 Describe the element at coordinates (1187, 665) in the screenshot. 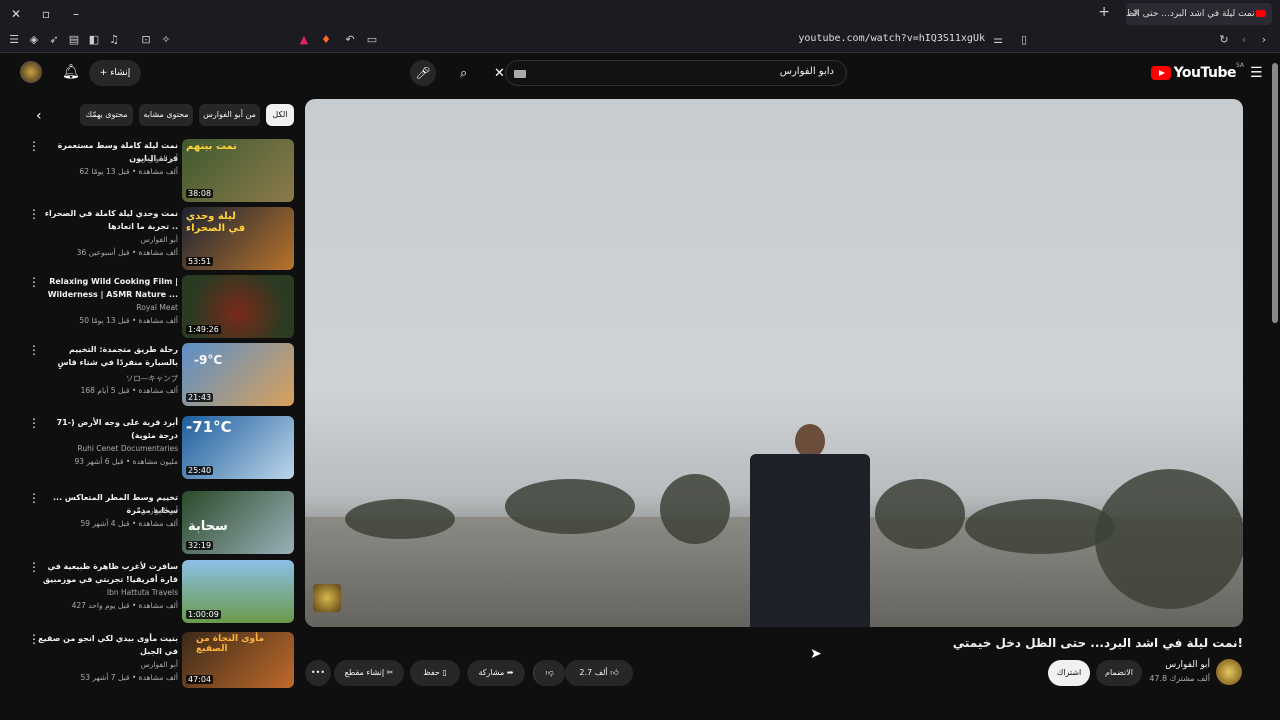

I see `channel-name: أبو الفوارس` at that location.